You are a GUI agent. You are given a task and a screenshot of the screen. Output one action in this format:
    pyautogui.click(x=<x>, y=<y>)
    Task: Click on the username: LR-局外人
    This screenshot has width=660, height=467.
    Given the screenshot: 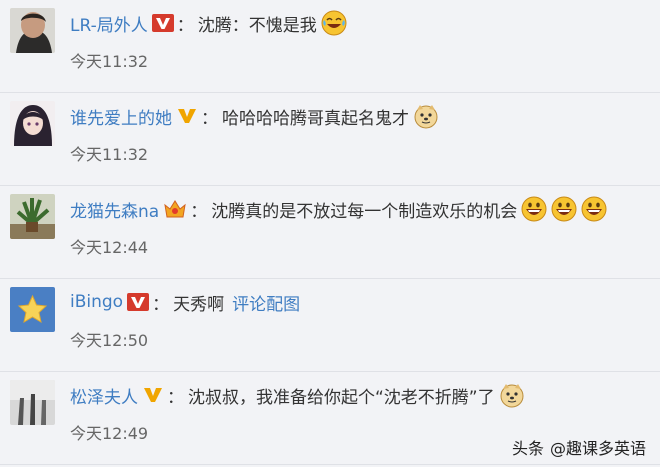 What is the action you would take?
    pyautogui.click(x=109, y=23)
    